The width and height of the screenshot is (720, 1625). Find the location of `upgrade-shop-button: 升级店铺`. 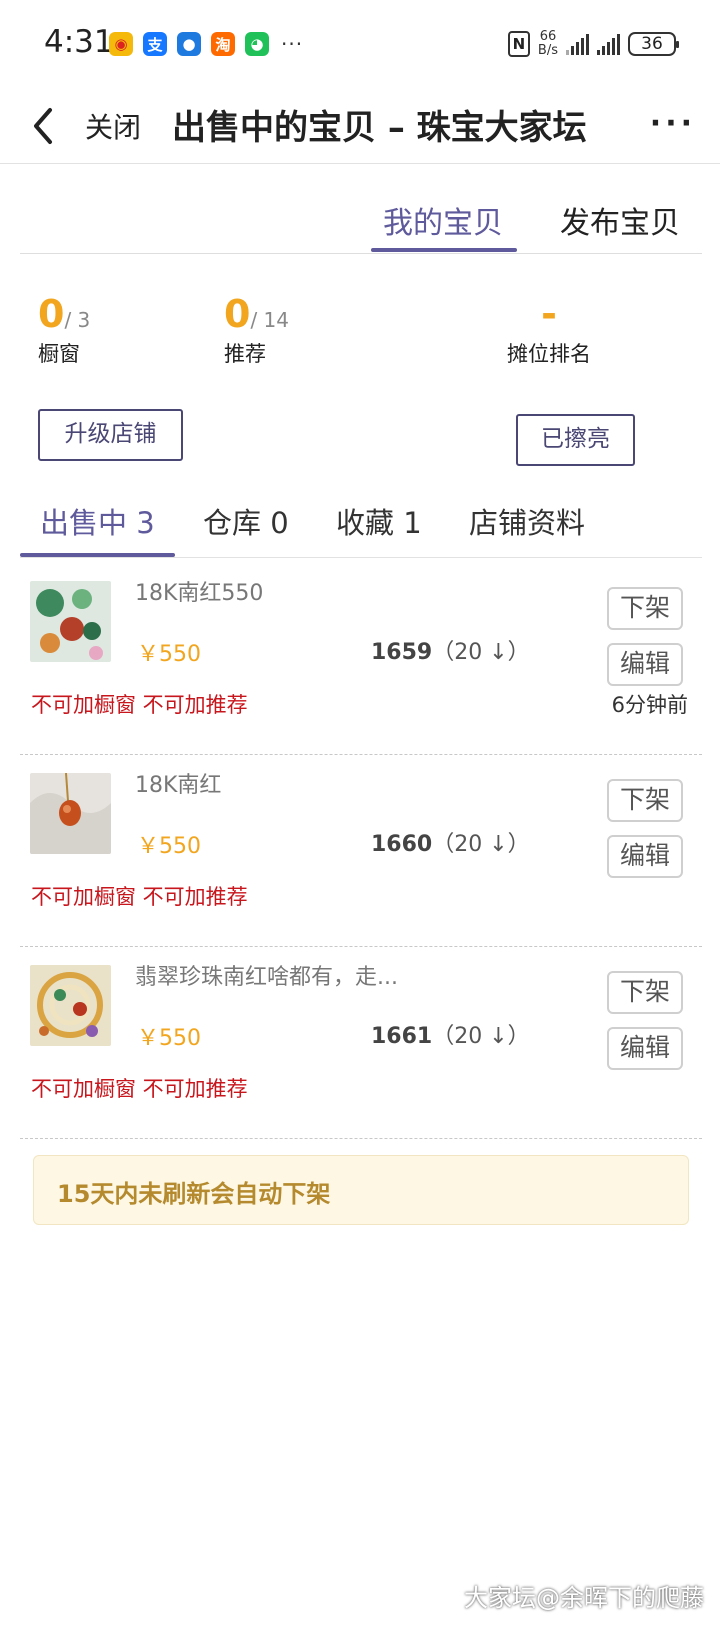

upgrade-shop-button: 升级店铺 is located at coordinates (110, 435).